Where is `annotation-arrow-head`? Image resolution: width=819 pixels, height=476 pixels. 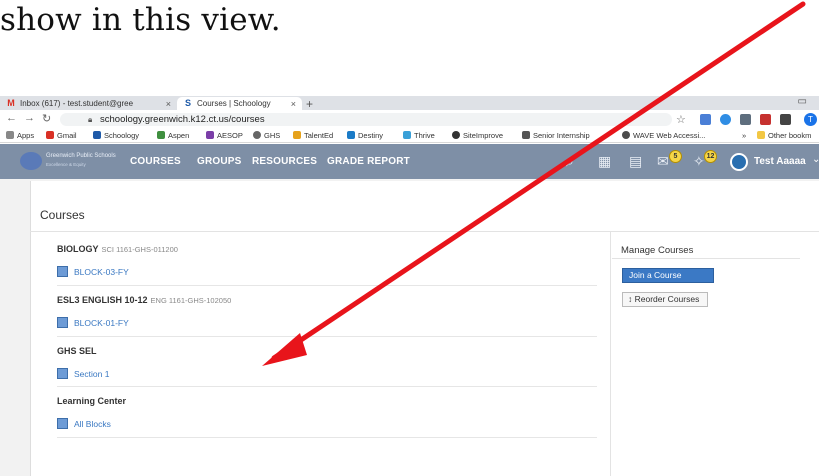
annotation-arrow-head is located at coordinates (284, 349).